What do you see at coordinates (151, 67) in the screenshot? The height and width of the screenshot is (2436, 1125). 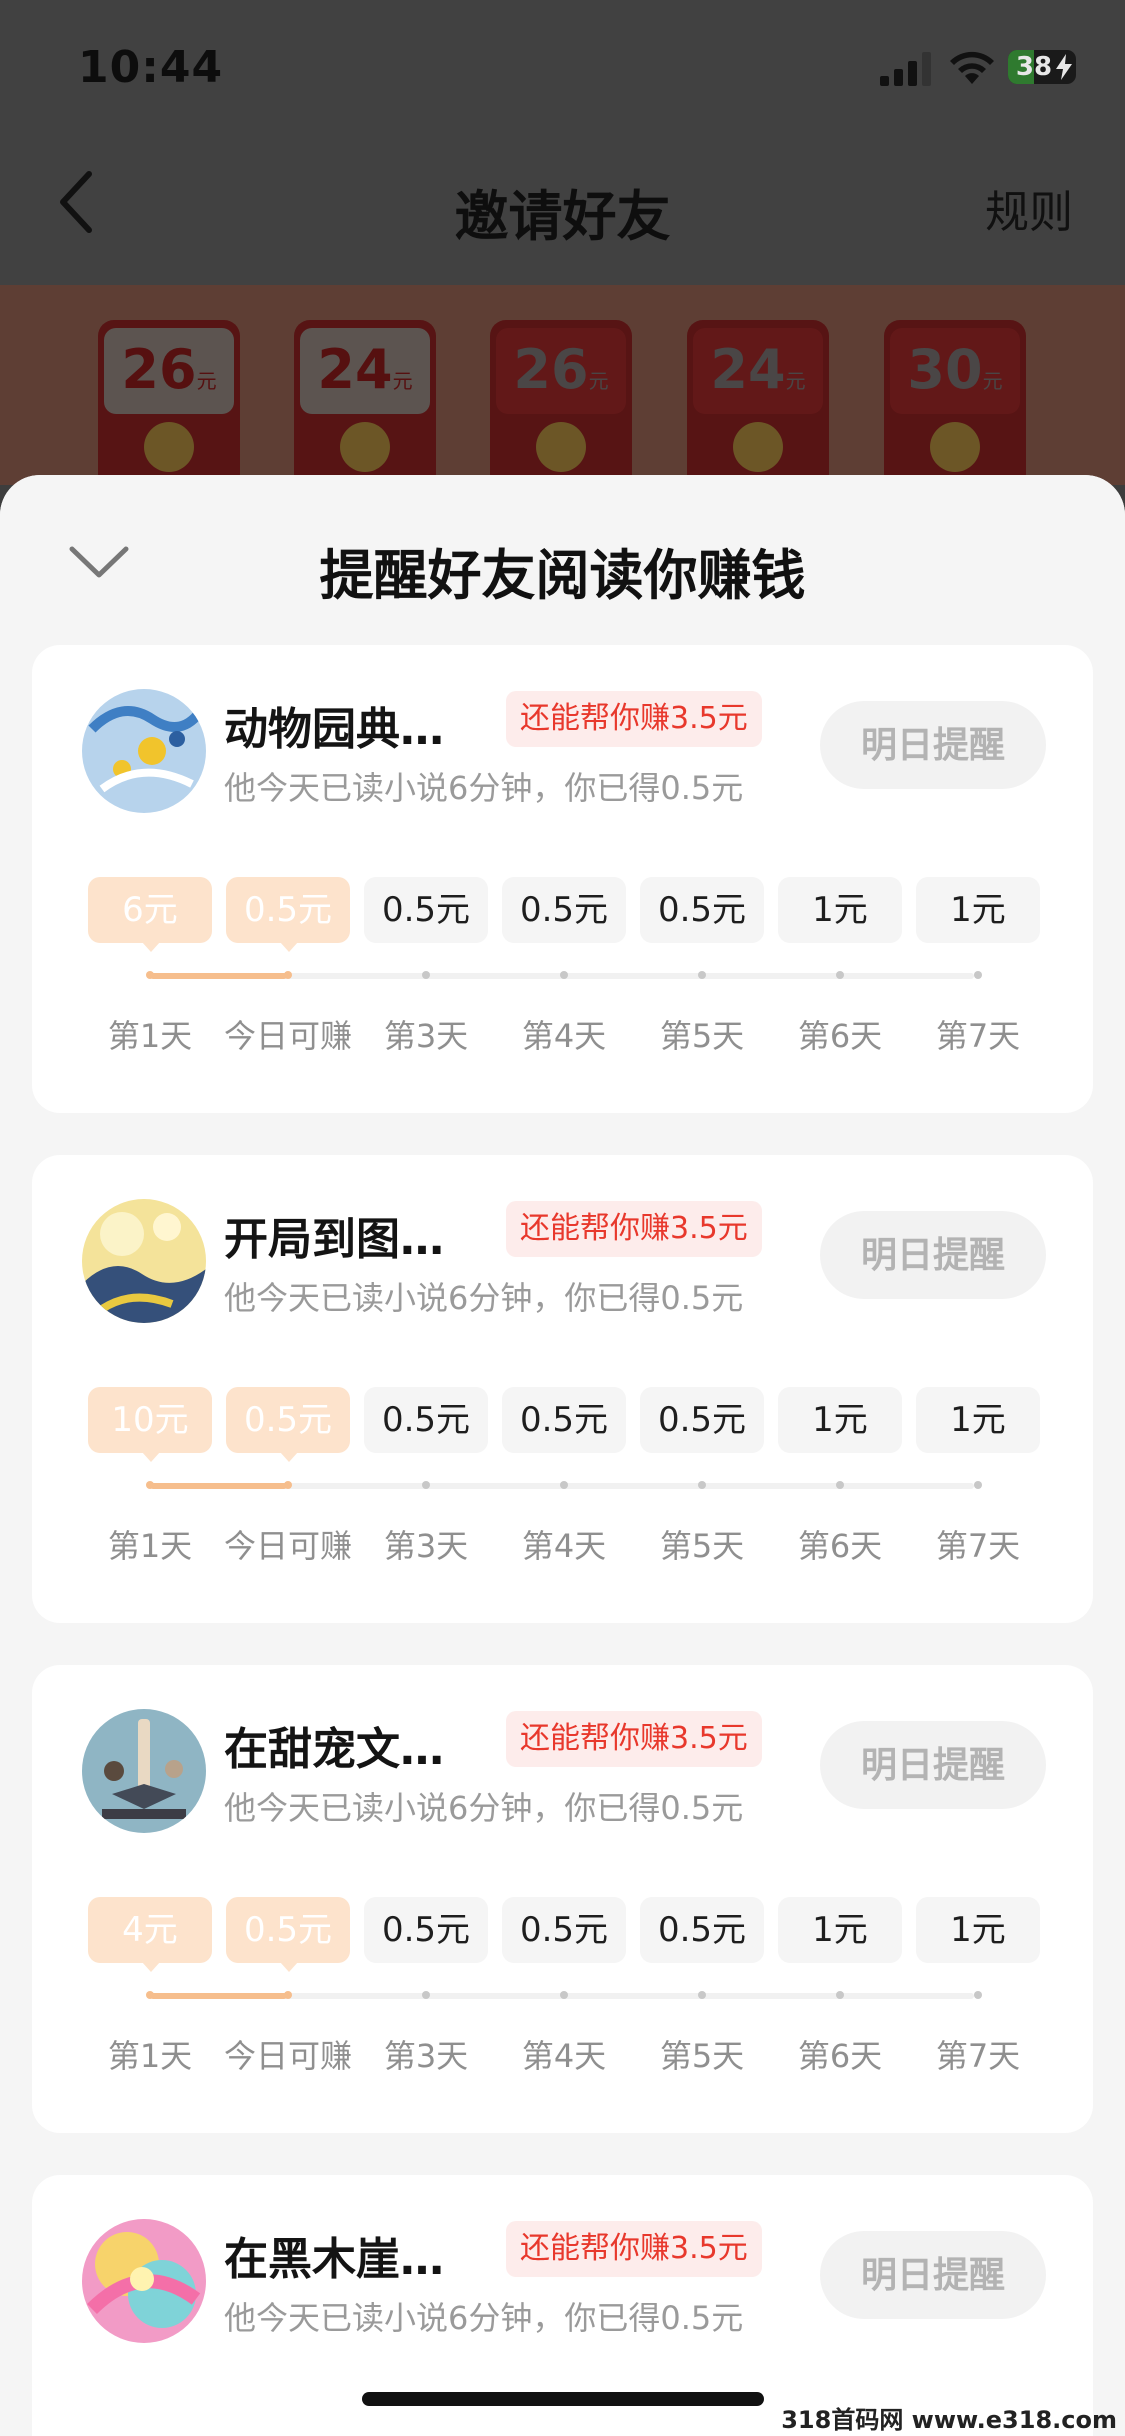 I see `status-time: 10:44` at bounding box center [151, 67].